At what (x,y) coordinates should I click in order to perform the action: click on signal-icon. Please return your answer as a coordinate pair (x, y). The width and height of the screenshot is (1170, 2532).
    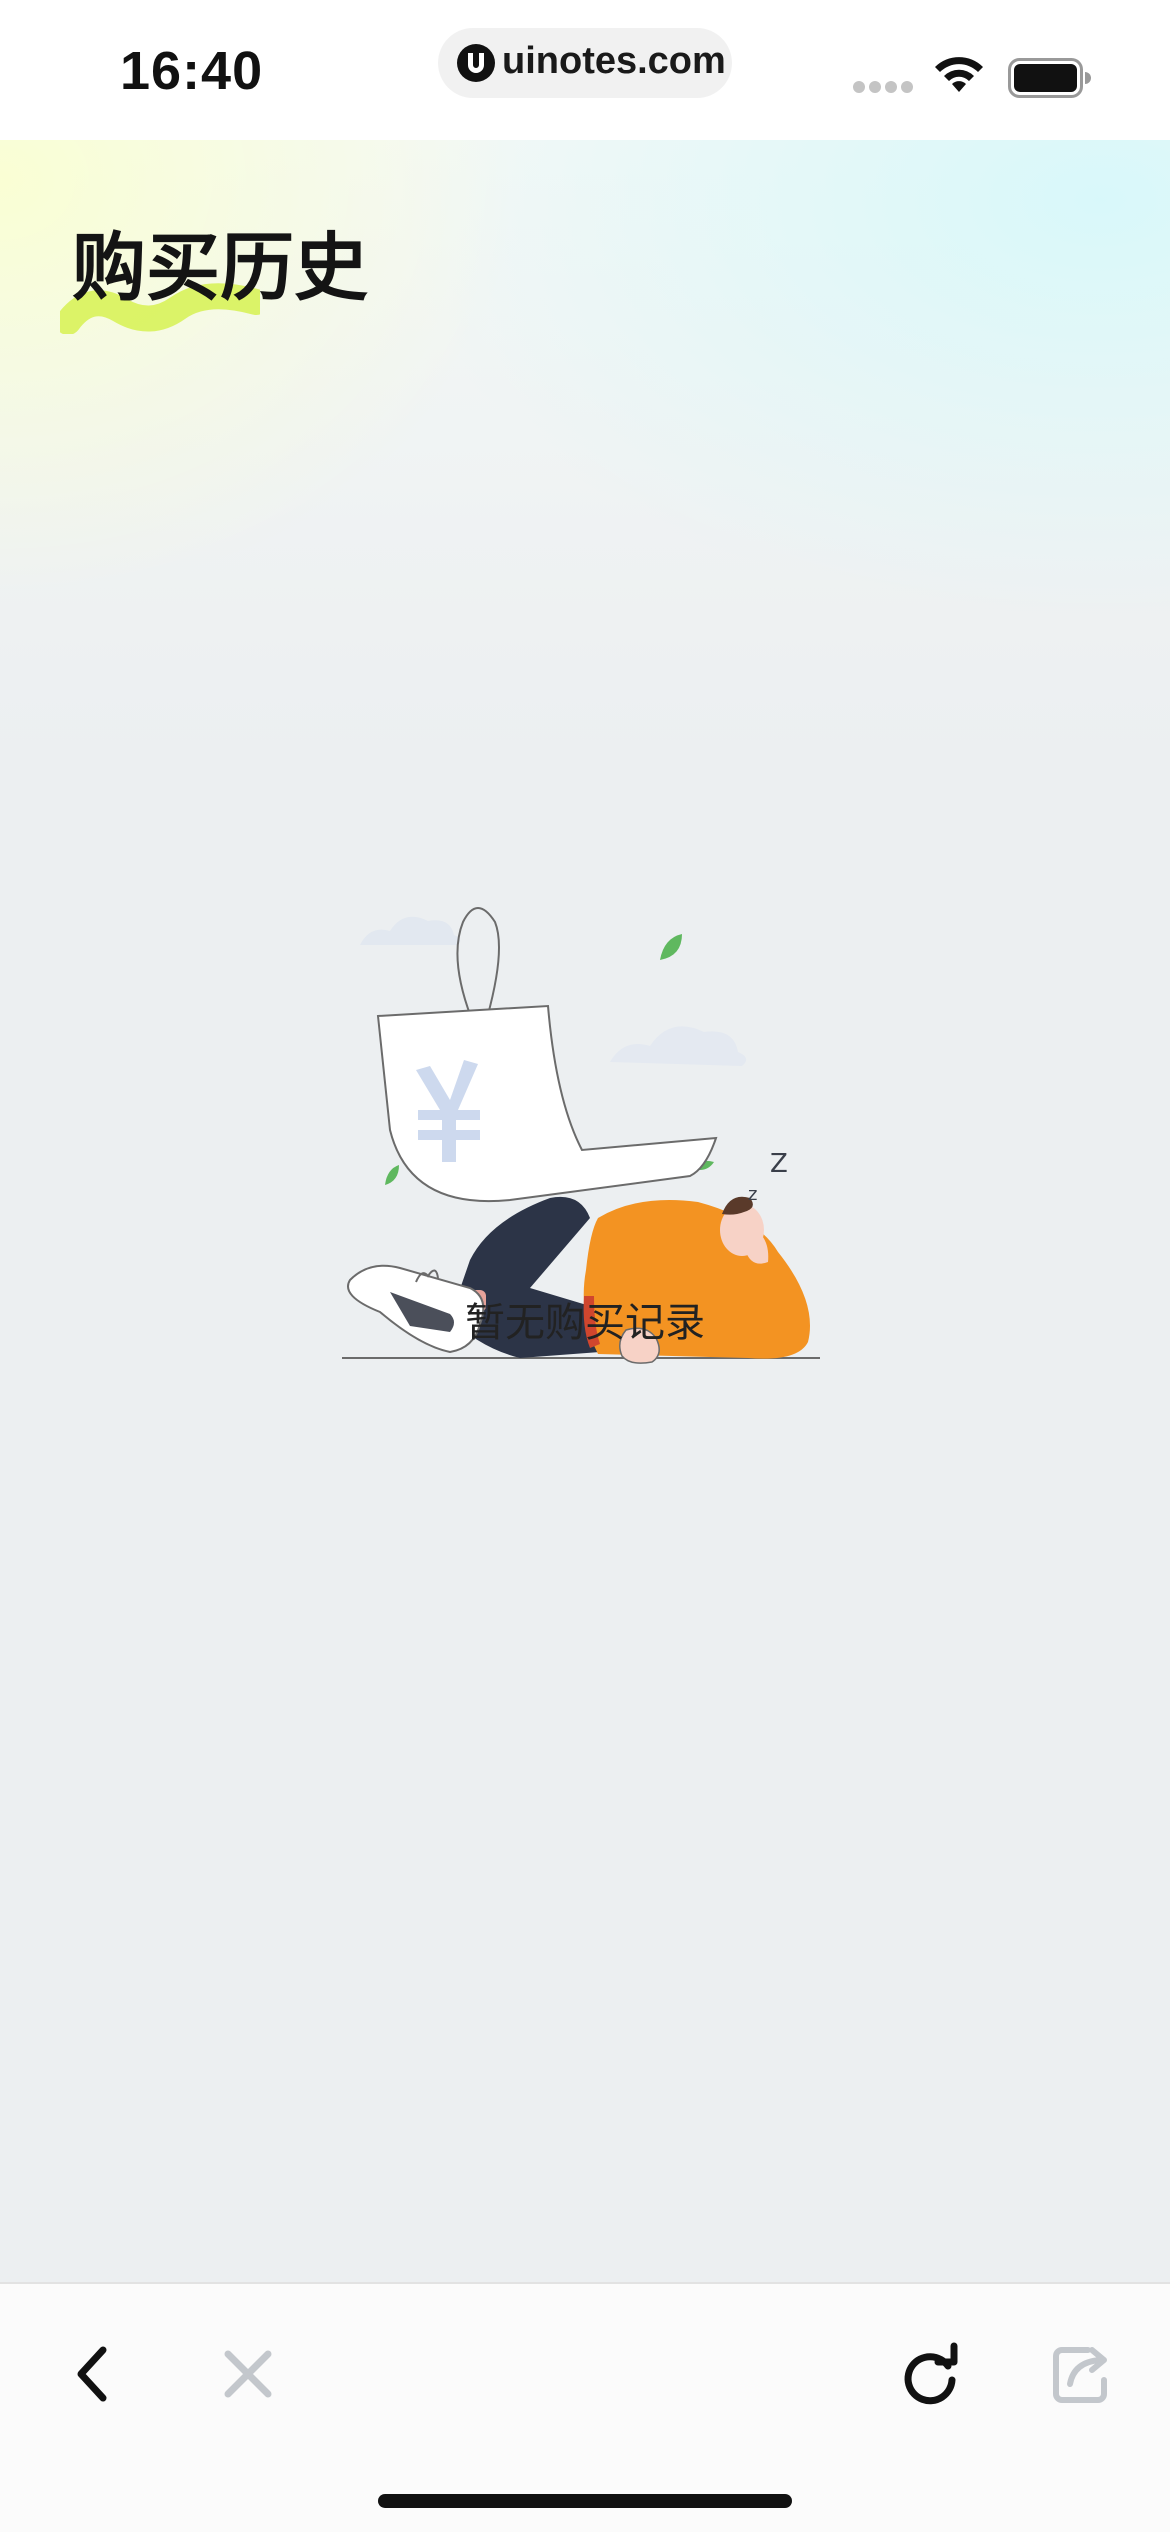
    Looking at the image, I should click on (883, 87).